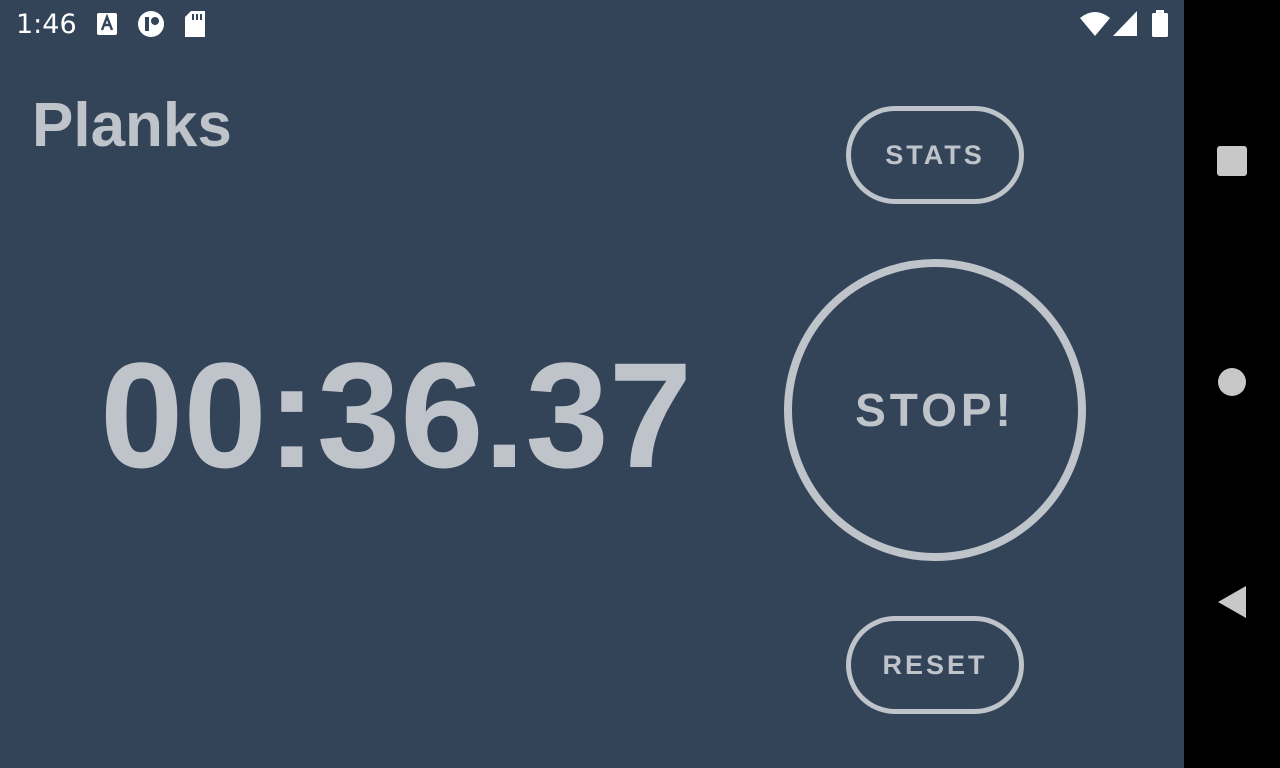 This screenshot has height=768, width=1280. I want to click on recents-icon, so click(1232, 163).